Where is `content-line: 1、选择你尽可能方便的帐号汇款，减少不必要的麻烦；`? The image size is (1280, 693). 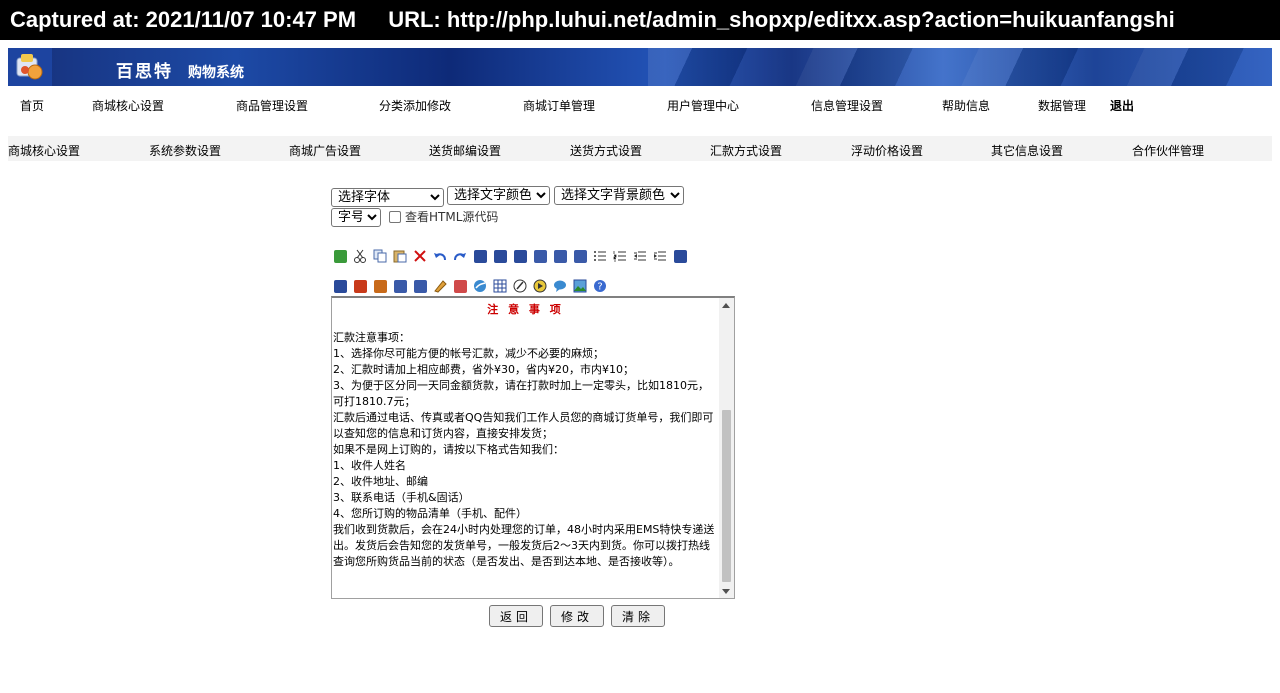 content-line: 1、选择你尽可能方便的帐号汇款，减少不必要的麻烦； is located at coordinates (468, 353).